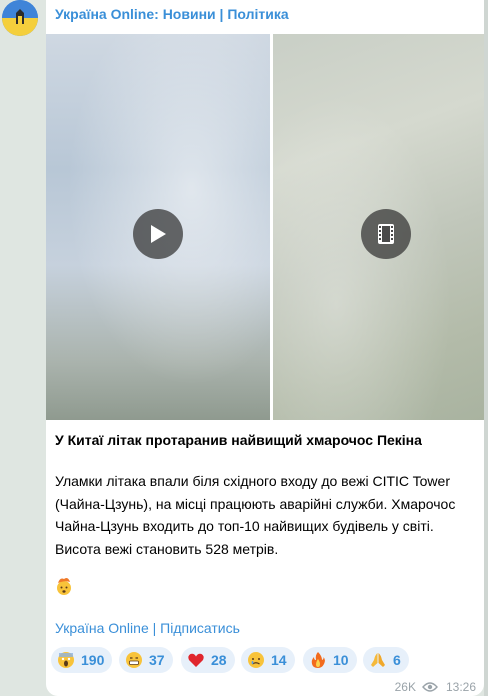 The width and height of the screenshot is (488, 696). Describe the element at coordinates (405, 687) in the screenshot. I see `view-count: 26K` at that location.